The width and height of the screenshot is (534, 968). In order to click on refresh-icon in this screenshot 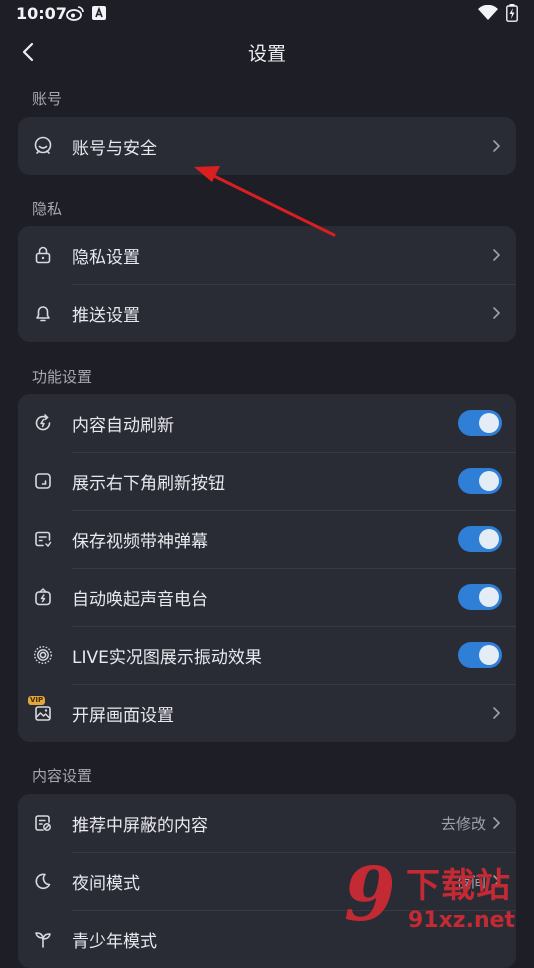, I will do `click(43, 422)`.